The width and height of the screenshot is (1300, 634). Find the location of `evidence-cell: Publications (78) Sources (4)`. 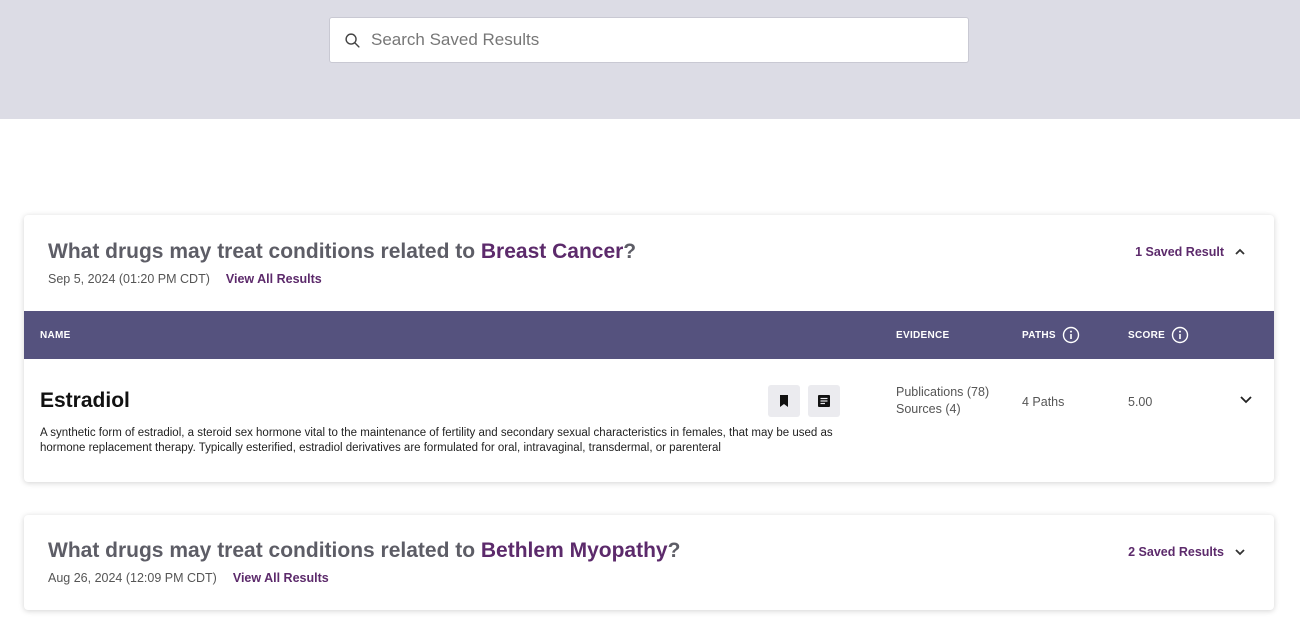

evidence-cell: Publications (78) Sources (4) is located at coordinates (942, 401).